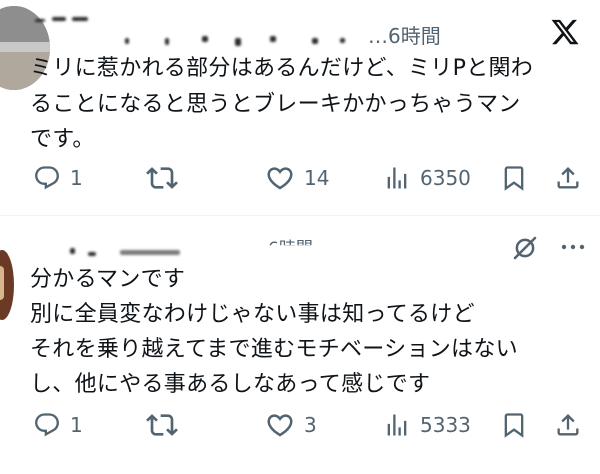  What do you see at coordinates (310, 425) in the screenshot?
I see `like-count: 3` at bounding box center [310, 425].